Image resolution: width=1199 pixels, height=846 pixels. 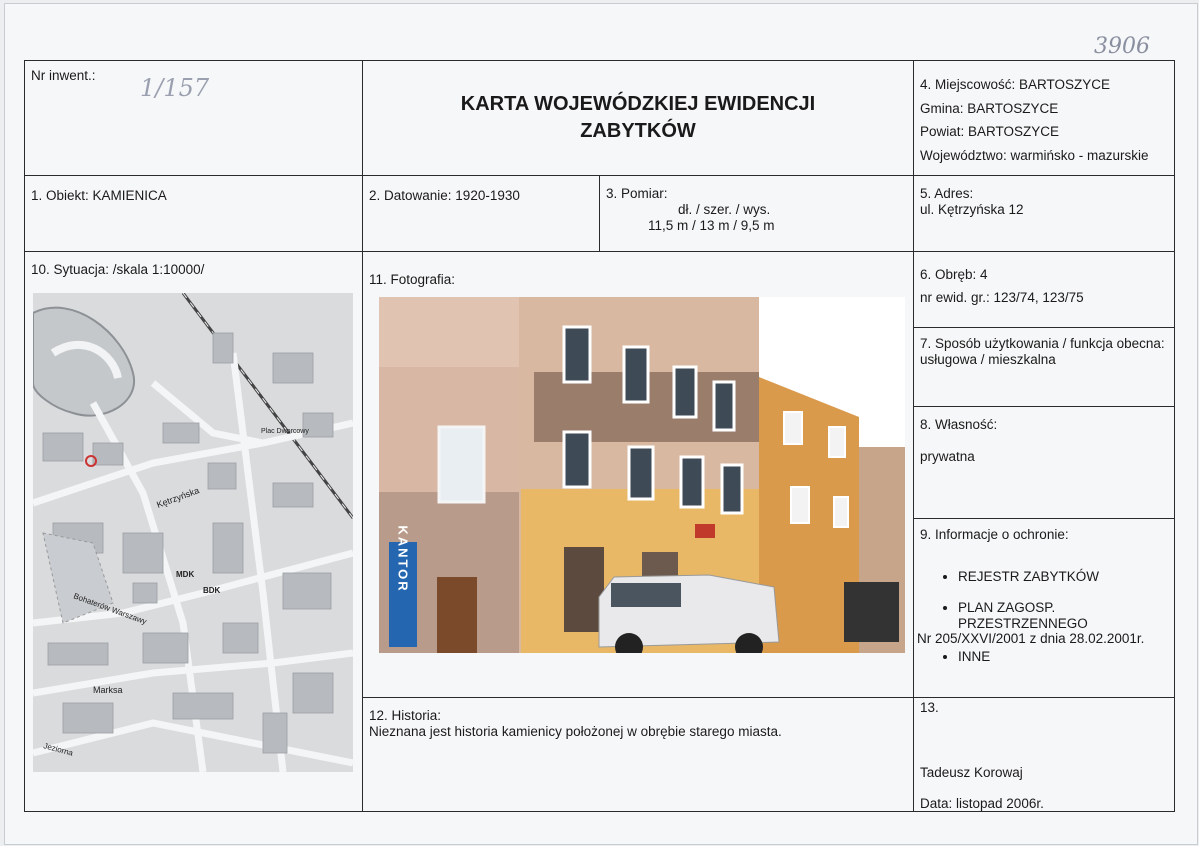 I want to click on map-label-bdk: BDK, so click(x=212, y=590).